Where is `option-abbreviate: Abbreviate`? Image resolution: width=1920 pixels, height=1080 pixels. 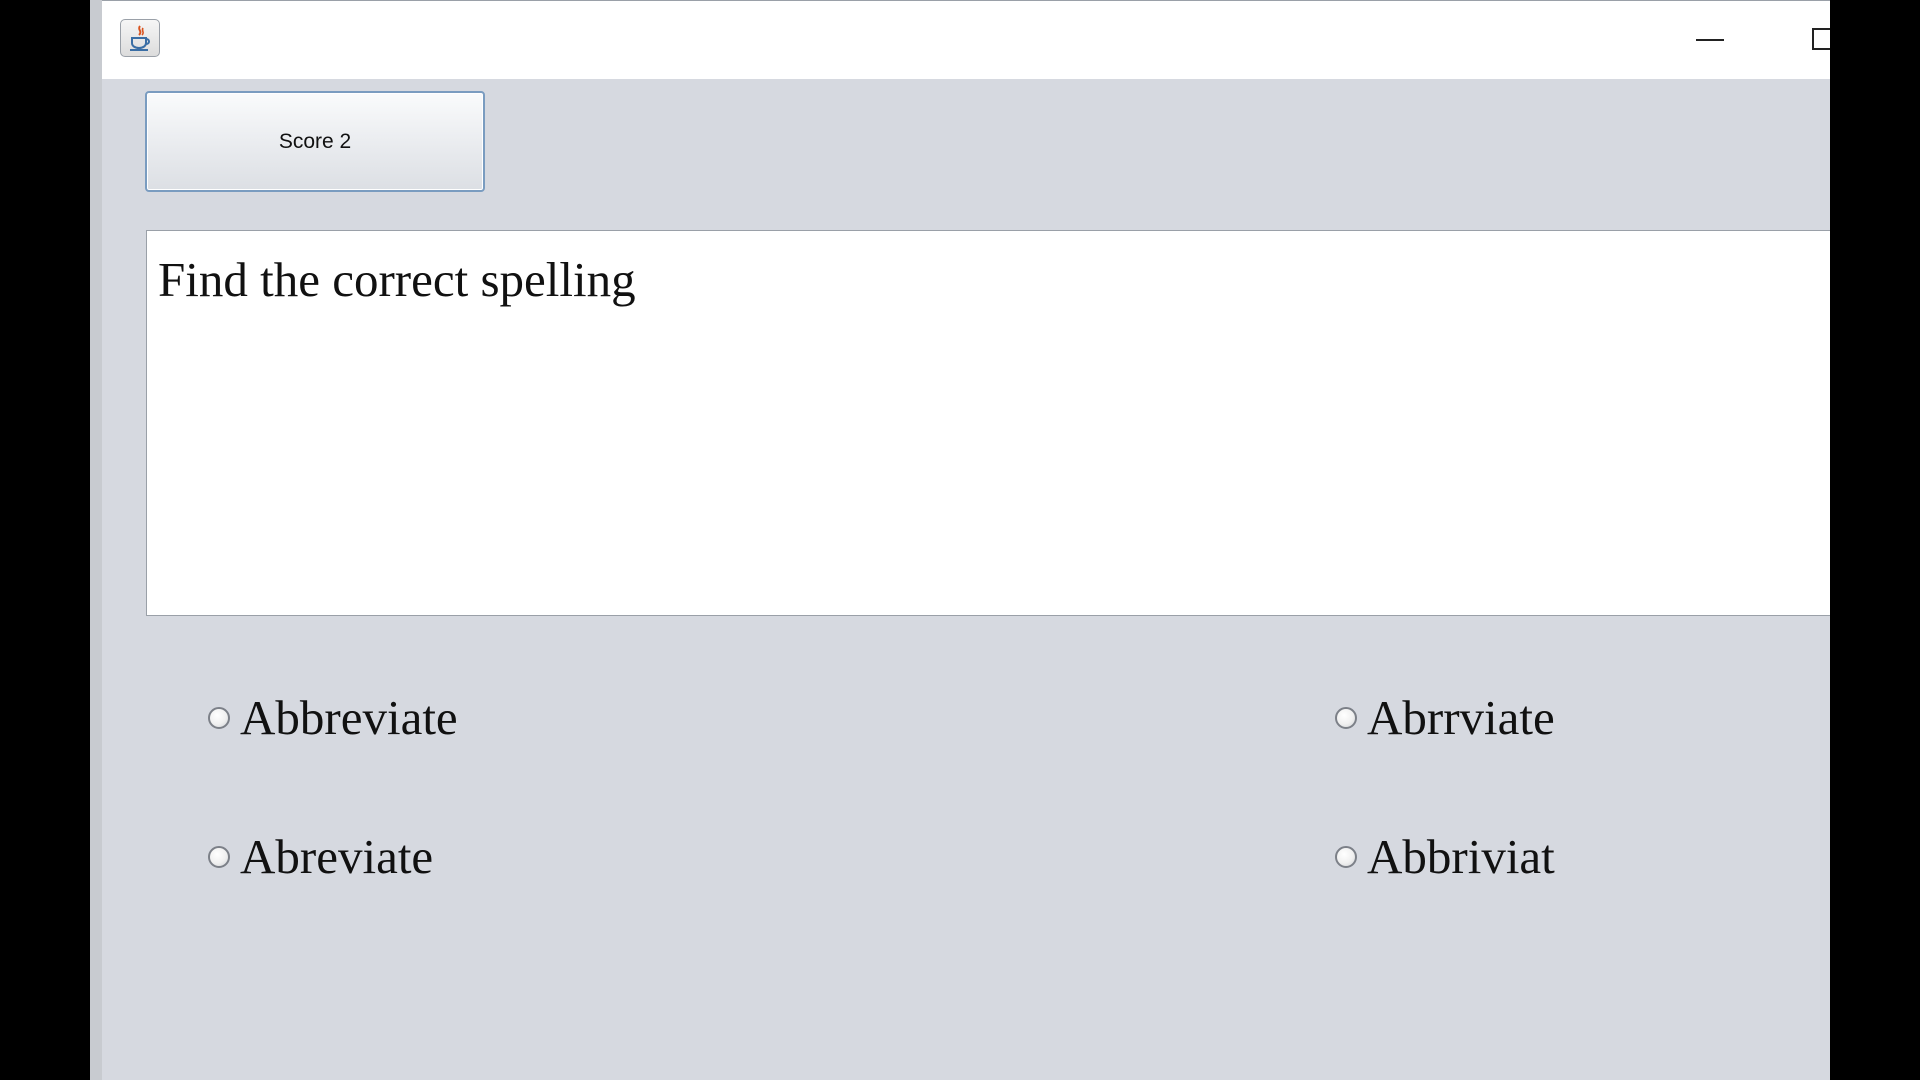
option-abbreviate: Abbreviate is located at coordinates (333, 717).